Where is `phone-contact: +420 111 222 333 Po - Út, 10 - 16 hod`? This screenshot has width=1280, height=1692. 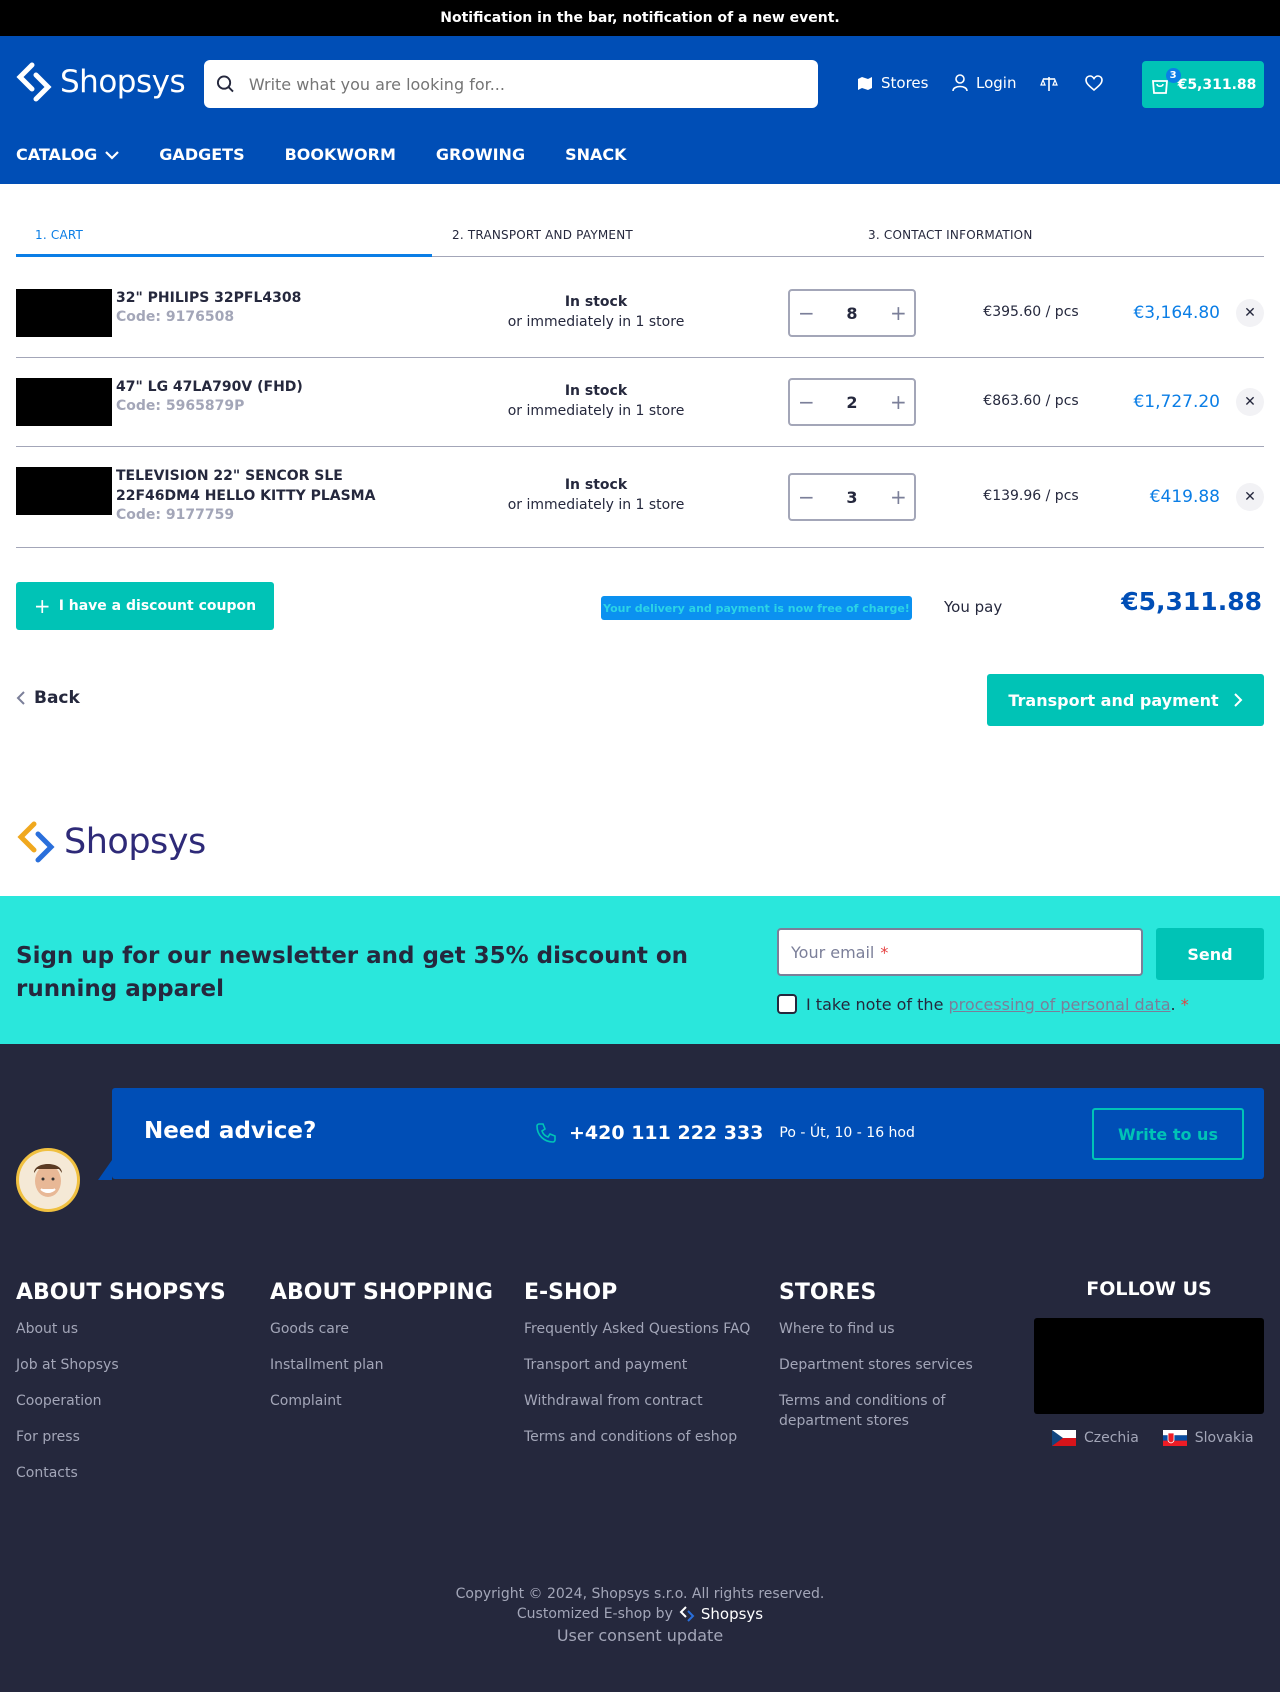 phone-contact: +420 111 222 333 Po - Út, 10 - 16 hod is located at coordinates (725, 1133).